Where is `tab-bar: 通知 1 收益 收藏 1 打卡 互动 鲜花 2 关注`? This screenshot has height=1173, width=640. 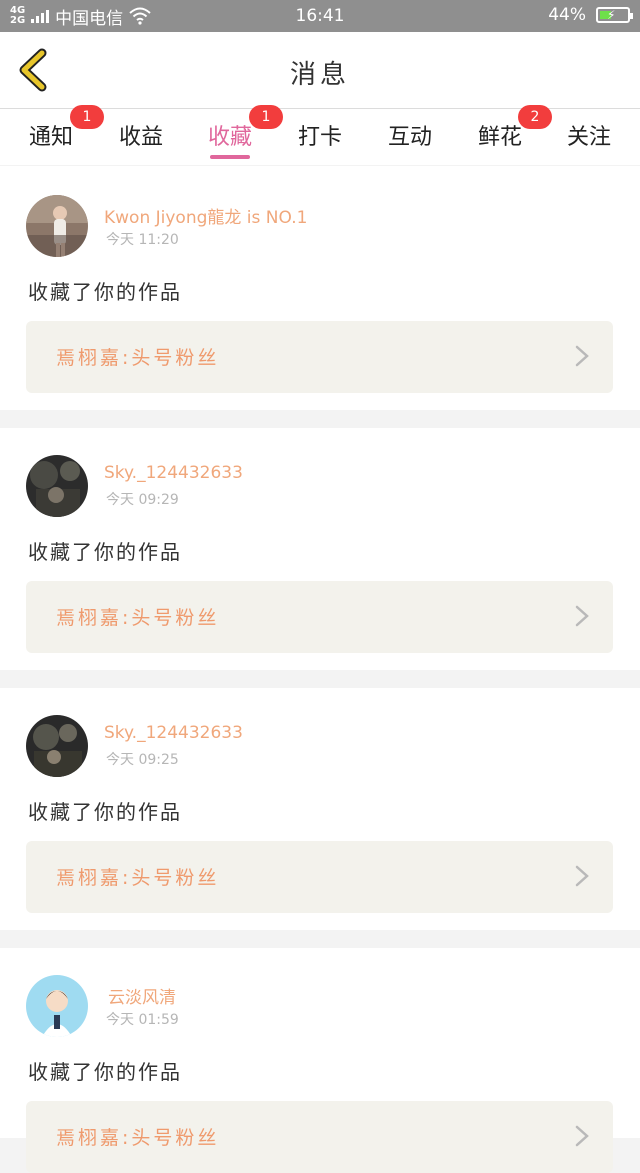
tab-bar: 通知 1 收益 收藏 1 打卡 互动 鲜花 2 关注 is located at coordinates (320, 135).